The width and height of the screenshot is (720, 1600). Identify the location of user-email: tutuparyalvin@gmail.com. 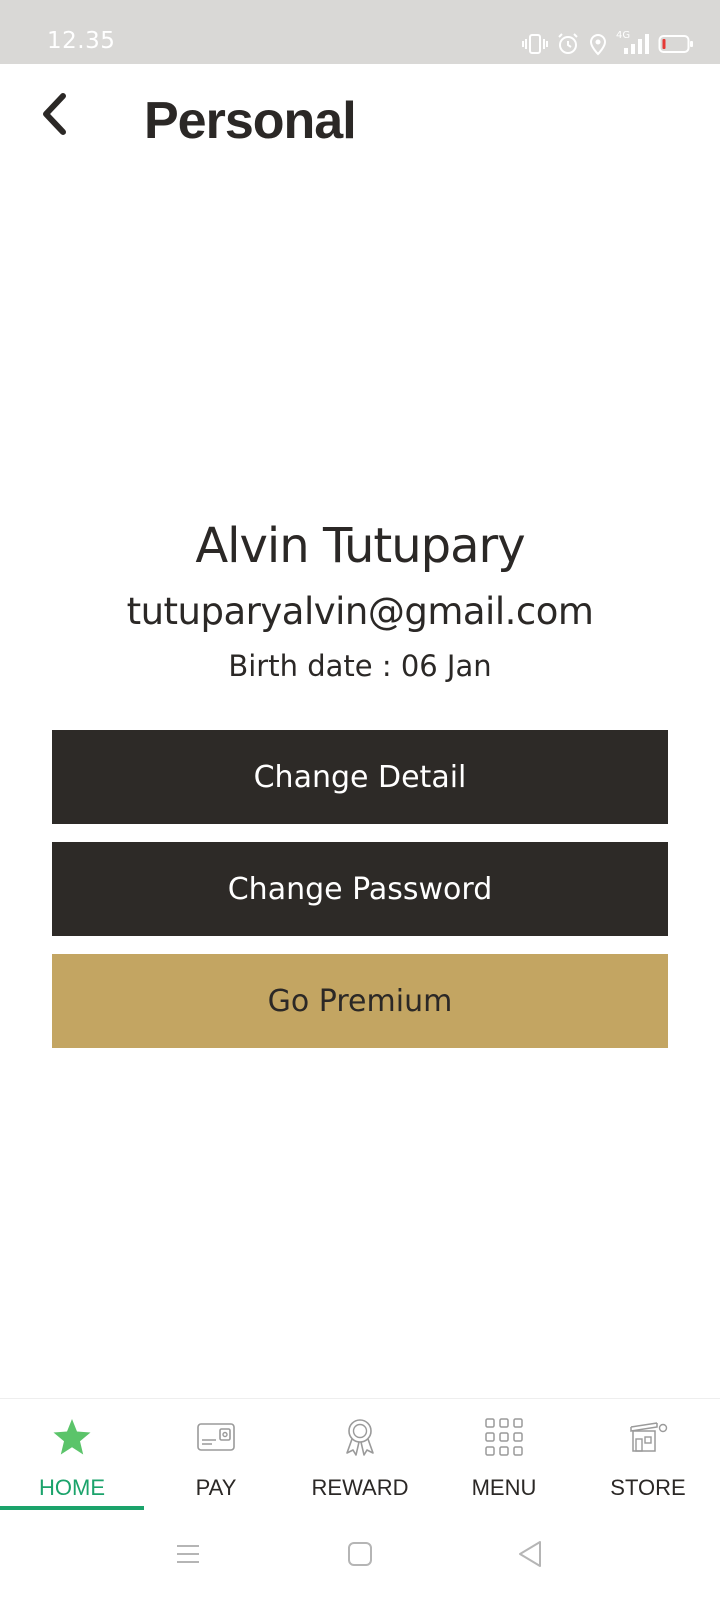
(360, 611).